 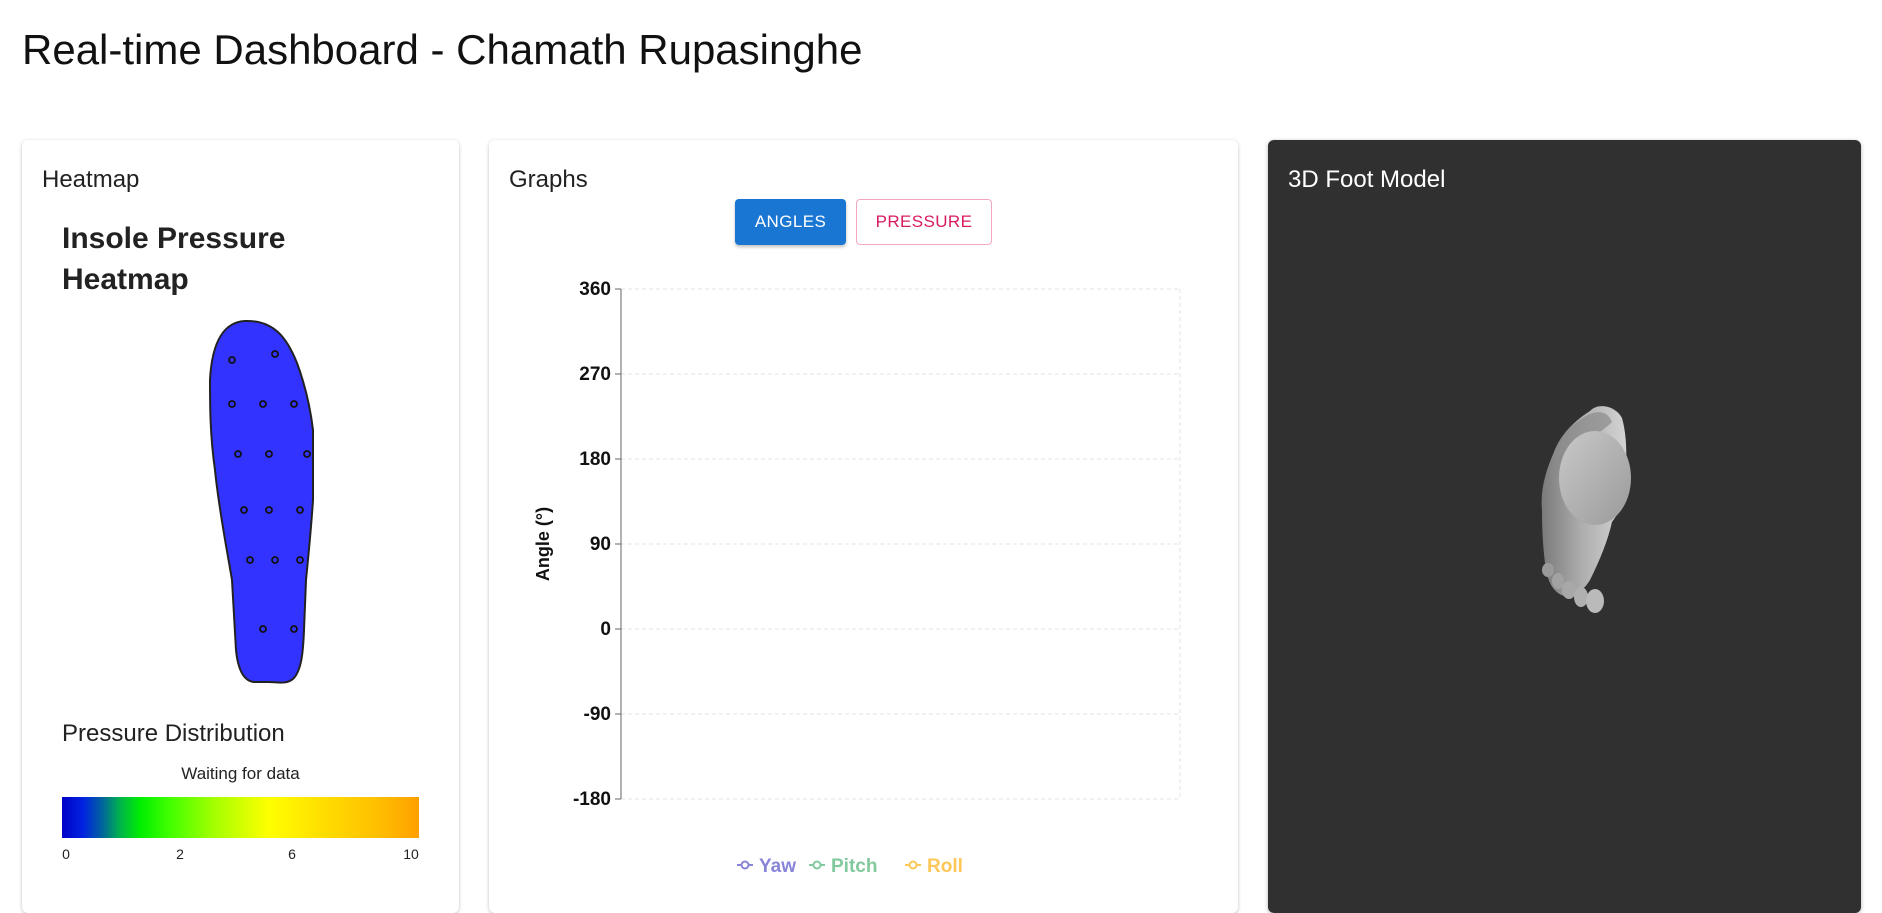 What do you see at coordinates (173, 733) in the screenshot?
I see `pressure-distribution-title: Pressure Distribution` at bounding box center [173, 733].